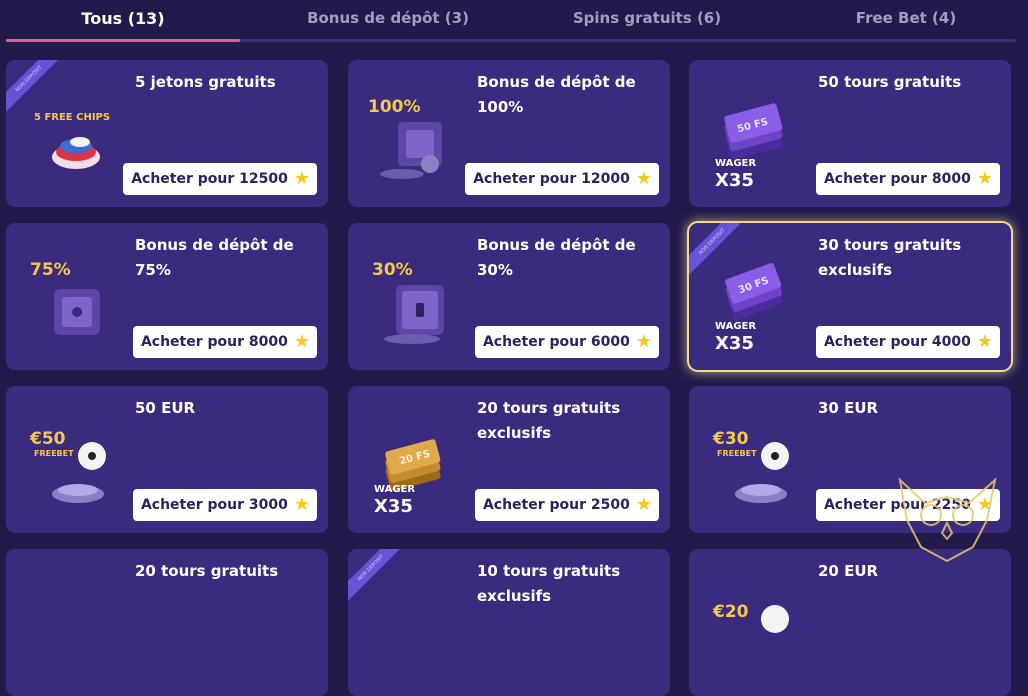  Describe the element at coordinates (549, 583) in the screenshot. I see `offer-title: 10 tours gratuits exclusifs` at that location.